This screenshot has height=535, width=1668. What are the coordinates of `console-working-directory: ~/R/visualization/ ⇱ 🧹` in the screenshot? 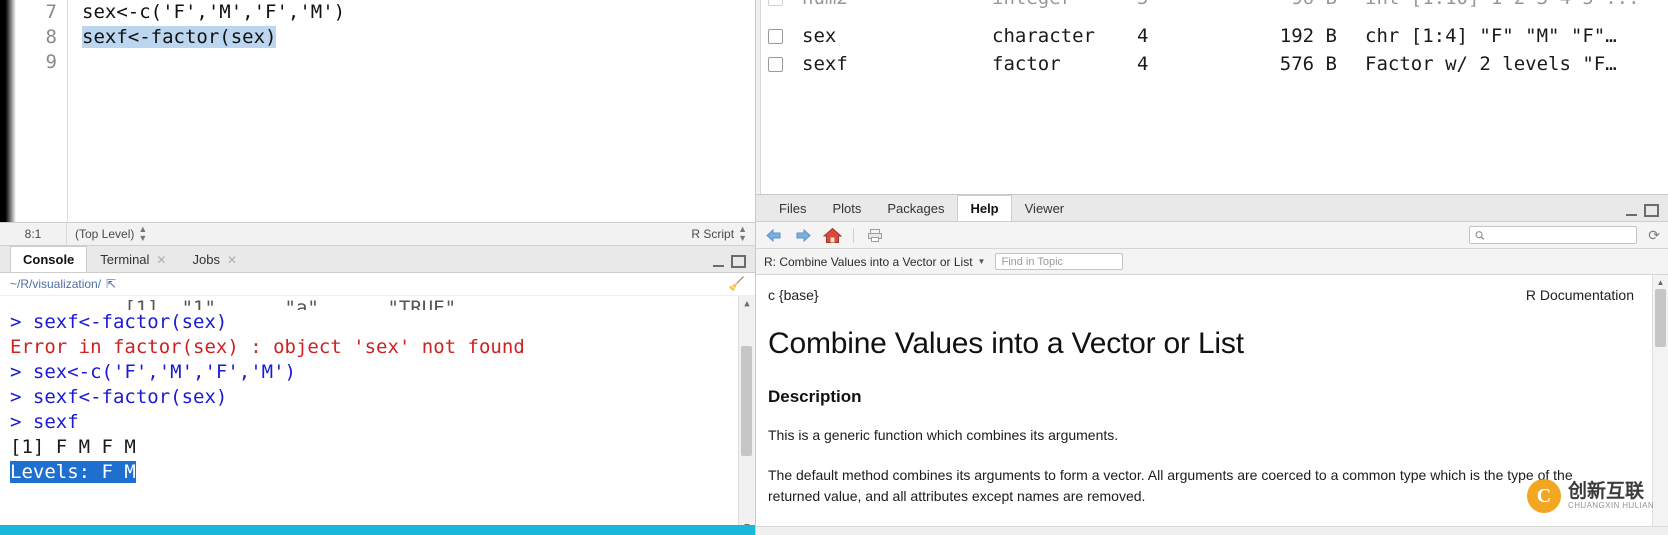 It's located at (377, 284).